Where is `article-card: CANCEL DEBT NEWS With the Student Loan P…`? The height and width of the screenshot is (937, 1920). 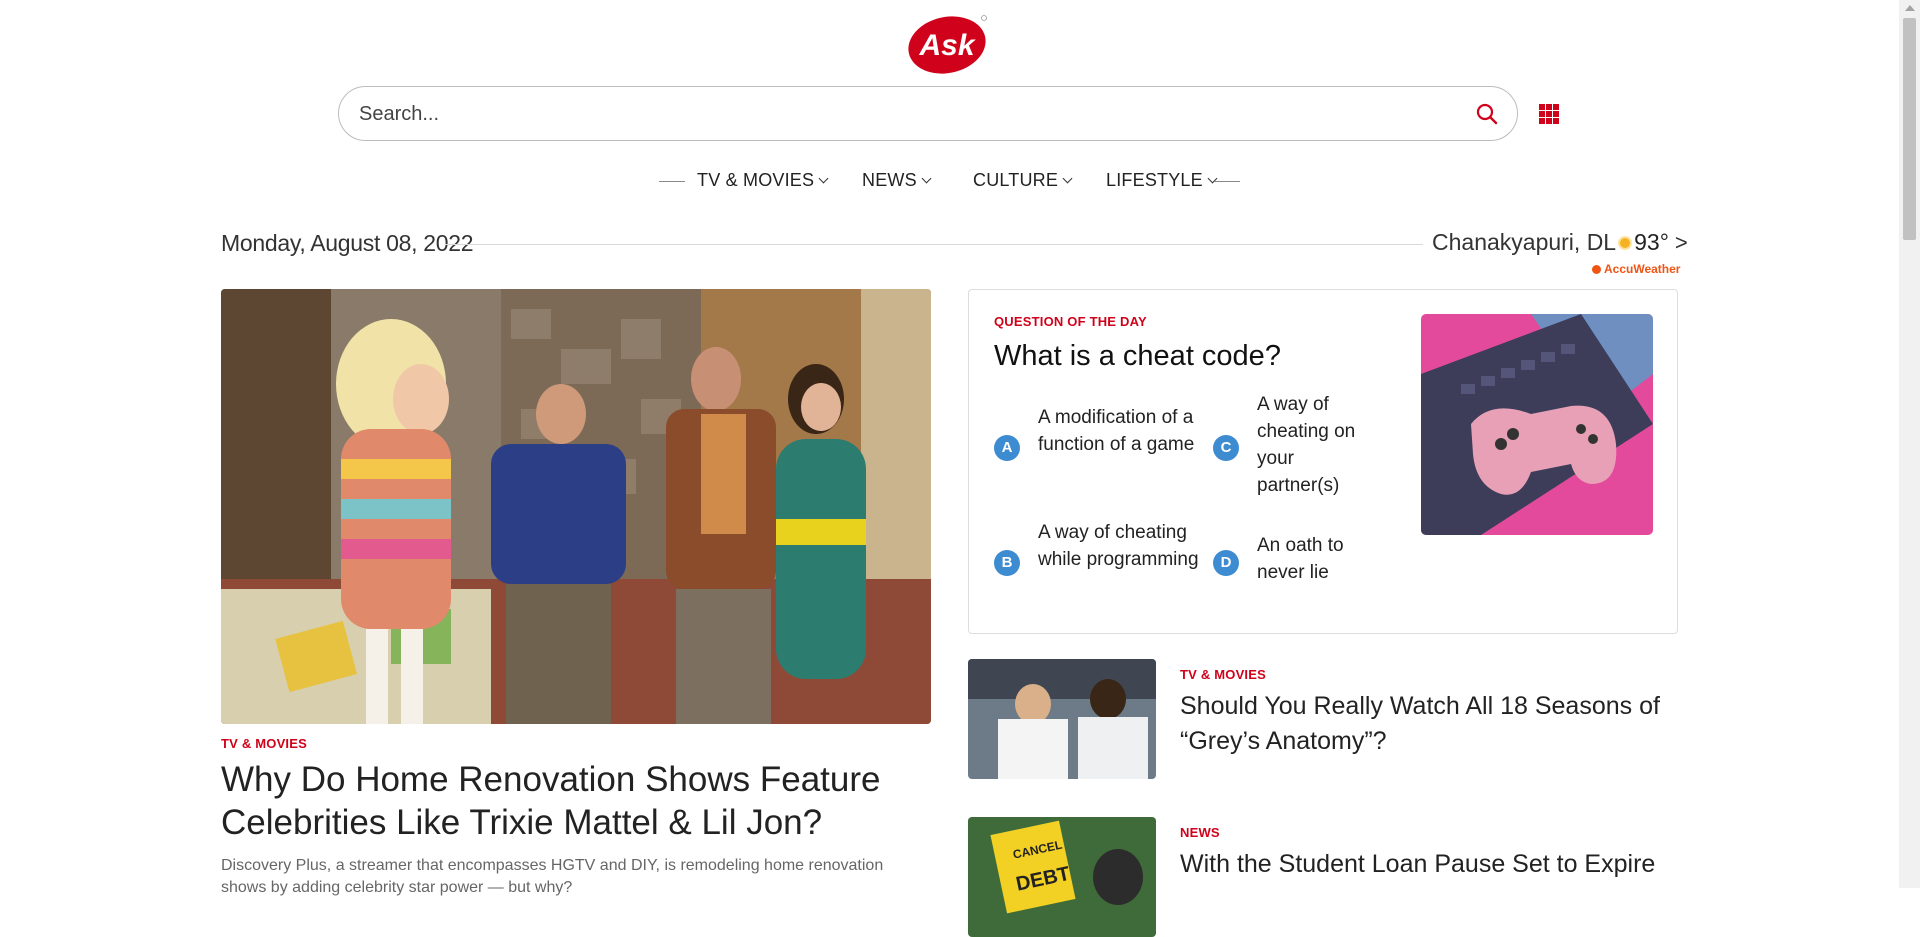 article-card: CANCEL DEBT NEWS With the Student Loan P… is located at coordinates (1323, 877).